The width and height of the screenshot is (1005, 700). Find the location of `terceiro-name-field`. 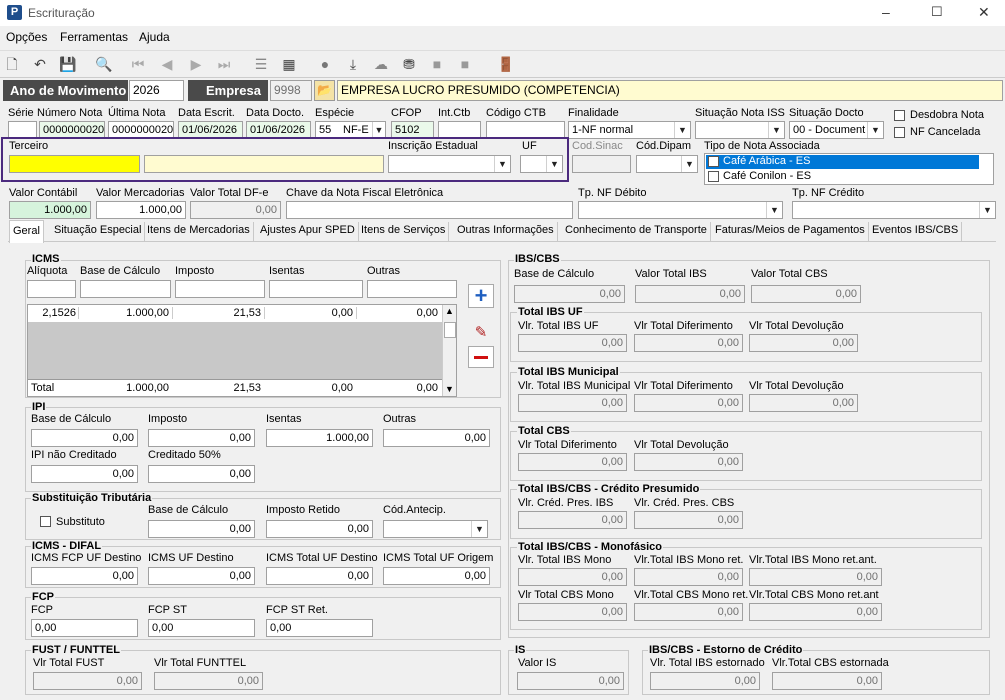

terceiro-name-field is located at coordinates (264, 164).